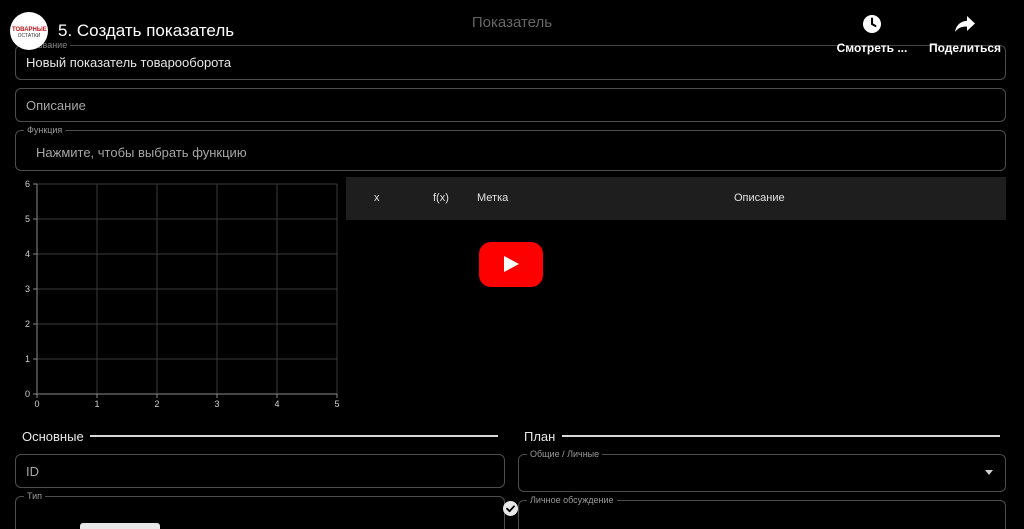 The height and width of the screenshot is (529, 1024). Describe the element at coordinates (27, 254) in the screenshot. I see `chart-y-tick-label: 4` at that location.